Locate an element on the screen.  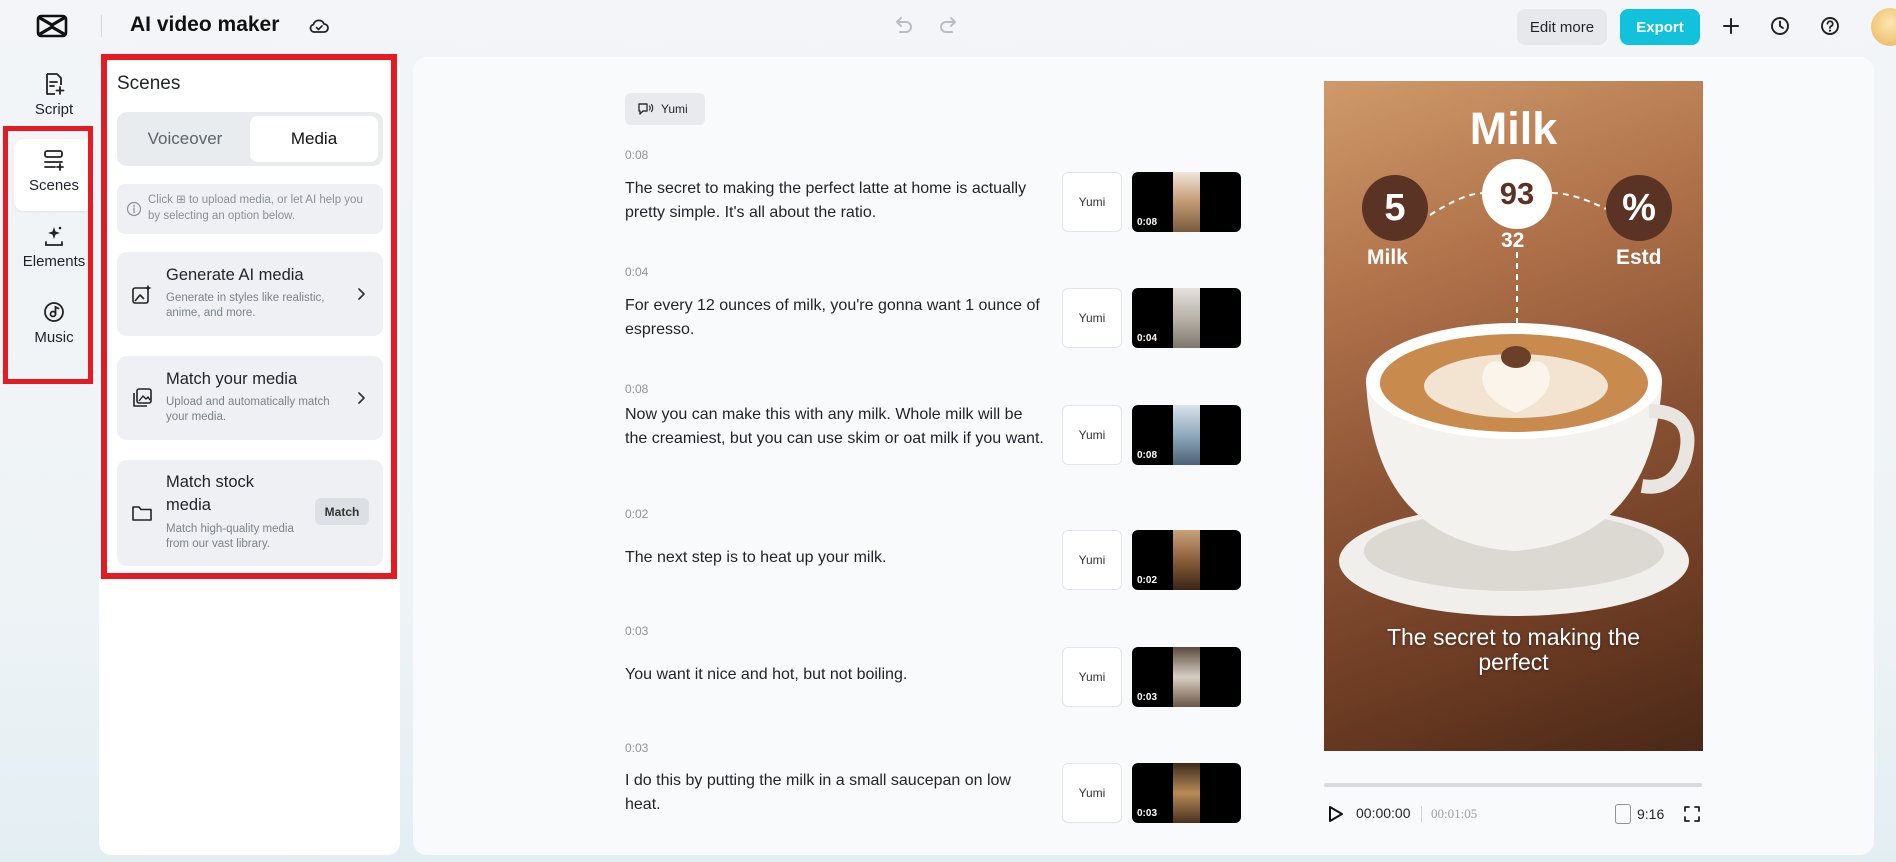
time-divider is located at coordinates (1421, 814).